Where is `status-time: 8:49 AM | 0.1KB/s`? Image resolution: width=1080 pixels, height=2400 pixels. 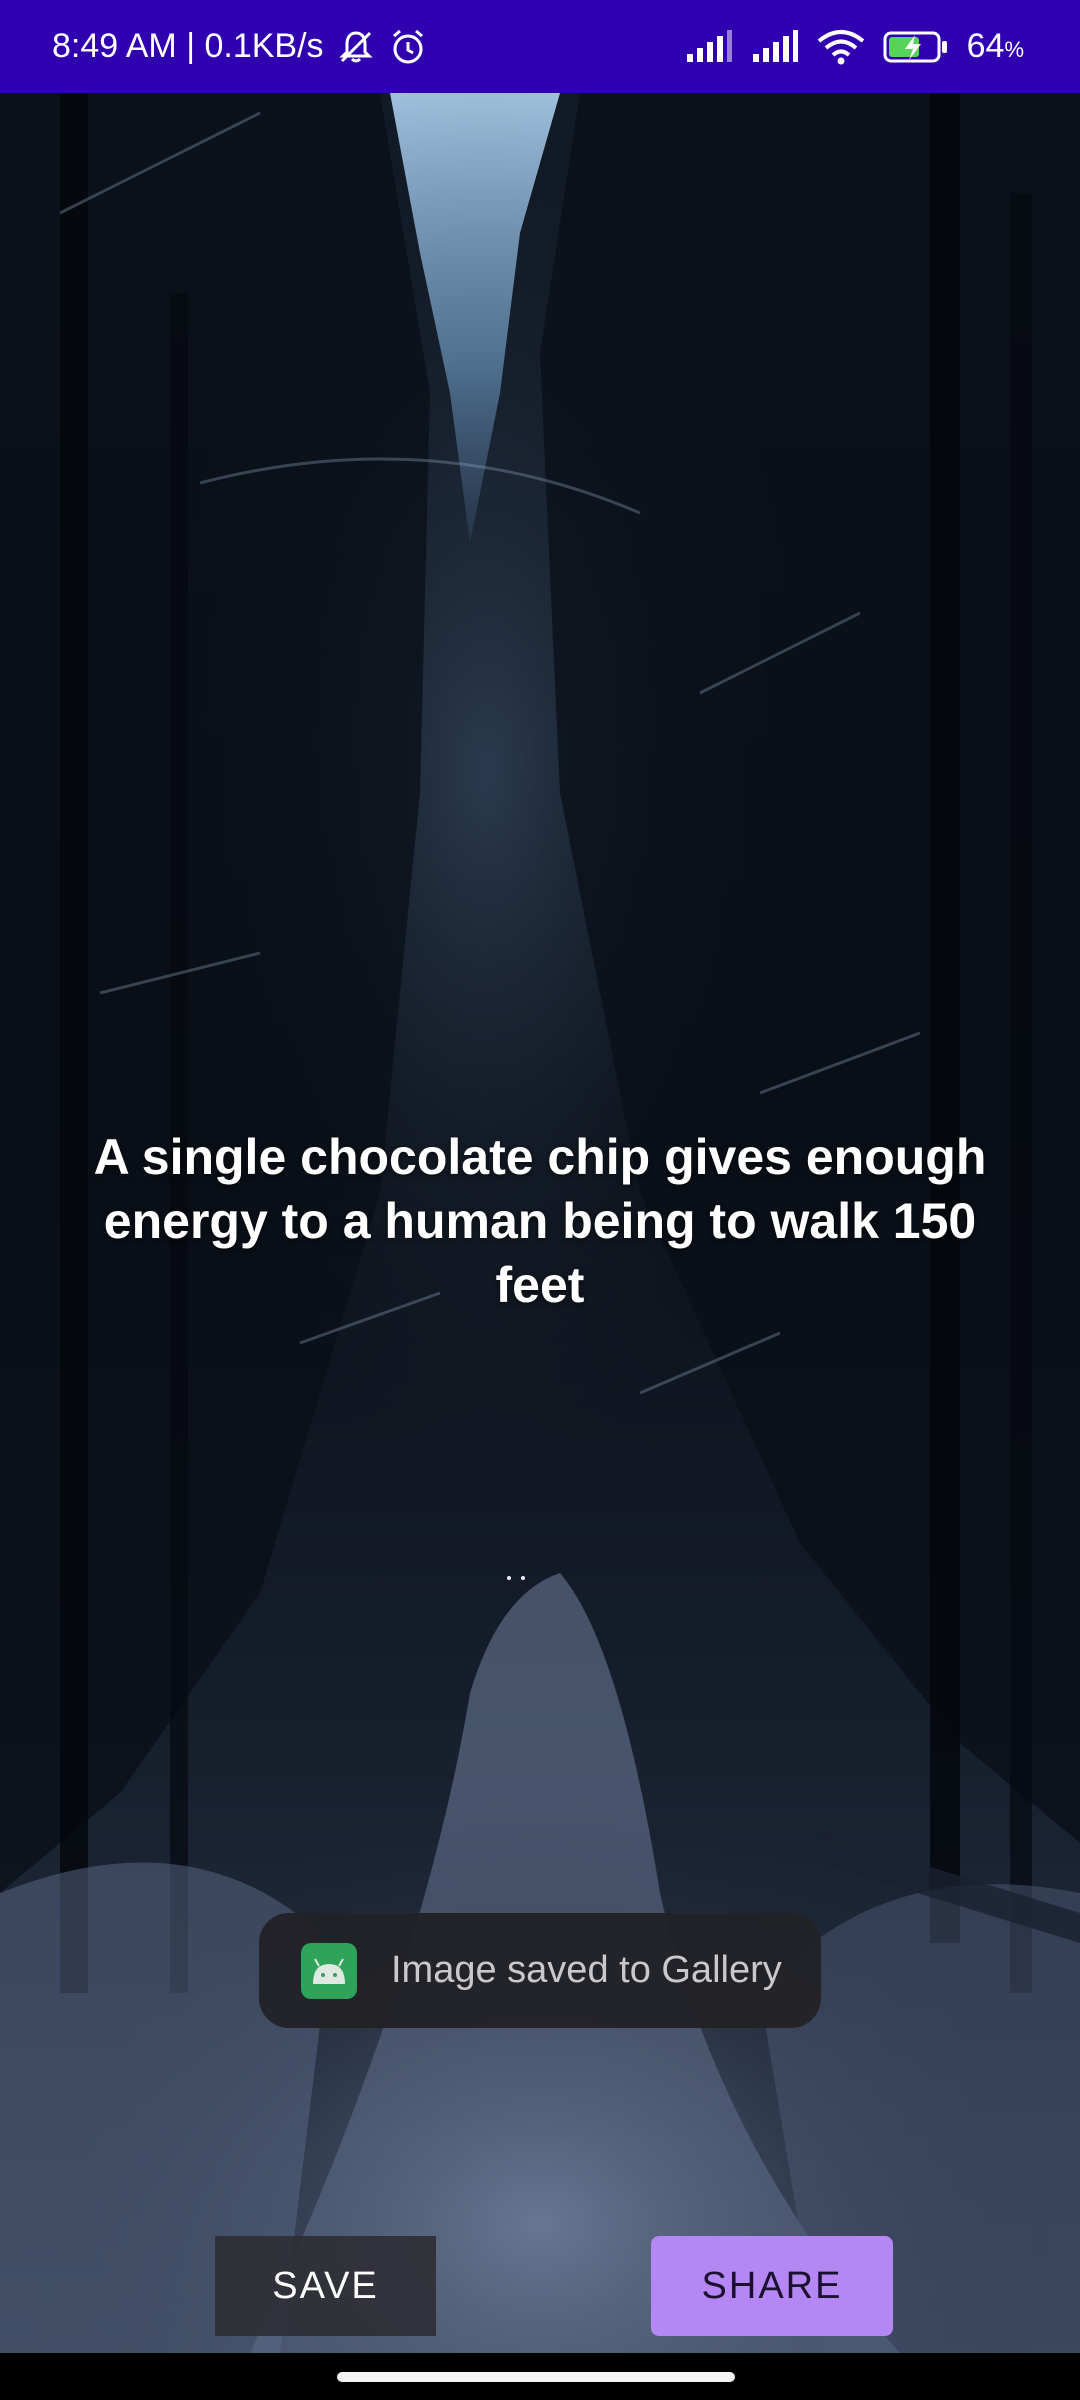 status-time: 8:49 AM | 0.1KB/s is located at coordinates (188, 46).